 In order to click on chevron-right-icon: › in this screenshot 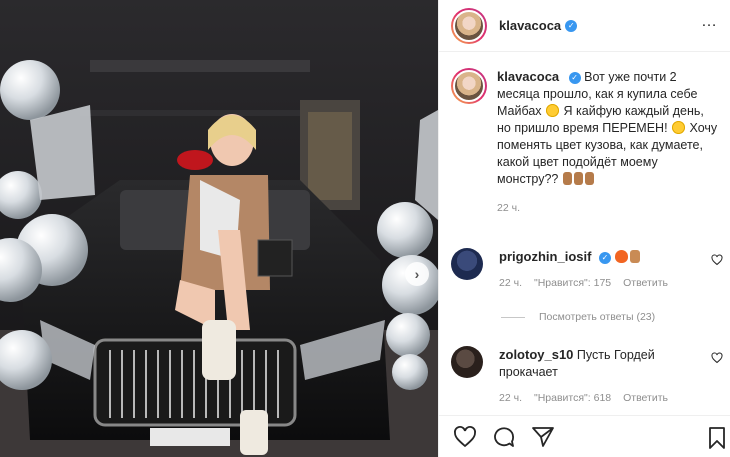, I will do `click(417, 274)`.